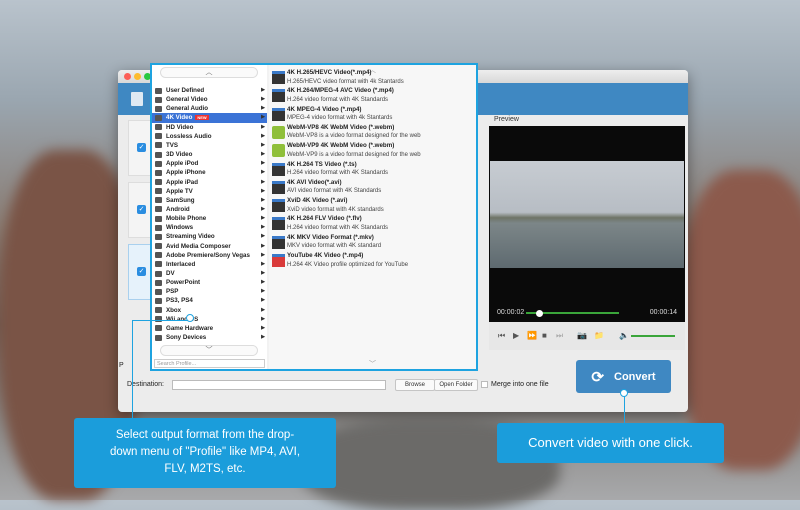 The image size is (800, 510). I want to click on open-folder-button: Open Folder, so click(456, 385).